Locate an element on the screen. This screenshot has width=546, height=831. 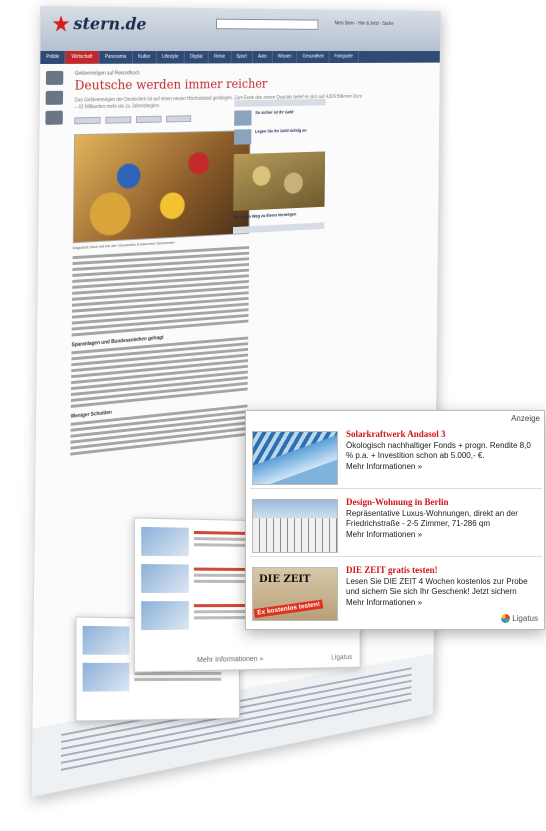
share-icon is located at coordinates (54, 97).